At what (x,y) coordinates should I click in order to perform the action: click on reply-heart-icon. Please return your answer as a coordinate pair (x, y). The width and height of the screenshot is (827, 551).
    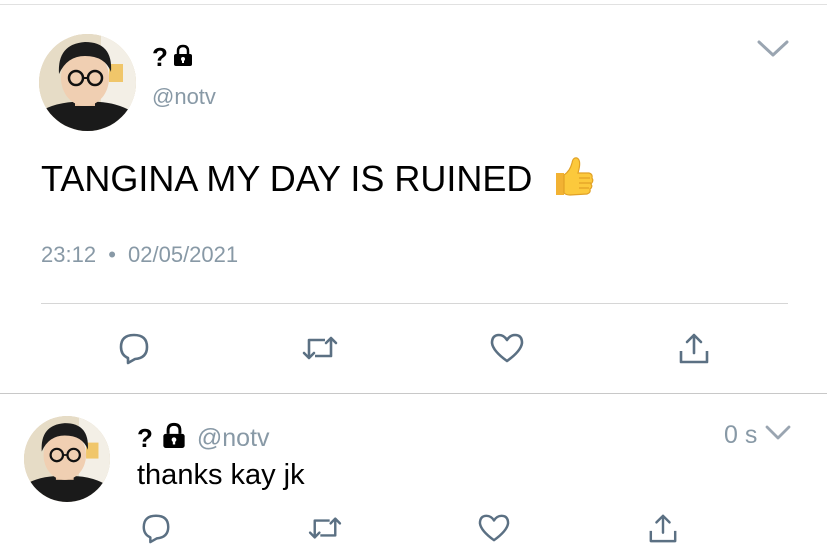
    Looking at the image, I should click on (494, 528).